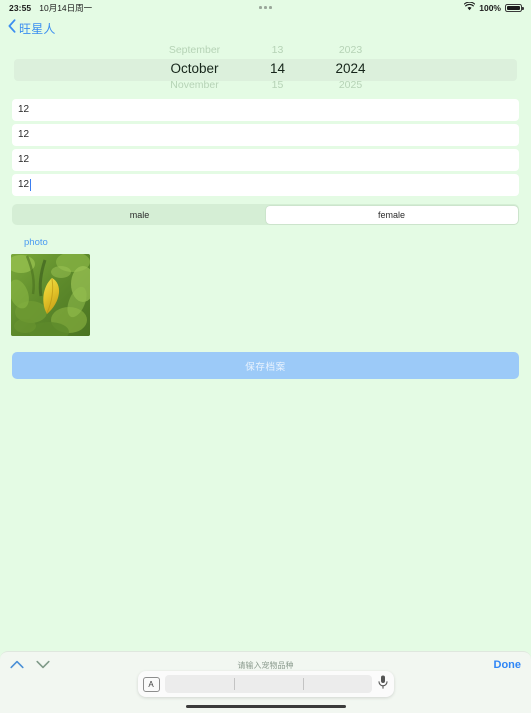  I want to click on keyboard-accessory: 请输入宠物品种 Done A, so click(265, 682).